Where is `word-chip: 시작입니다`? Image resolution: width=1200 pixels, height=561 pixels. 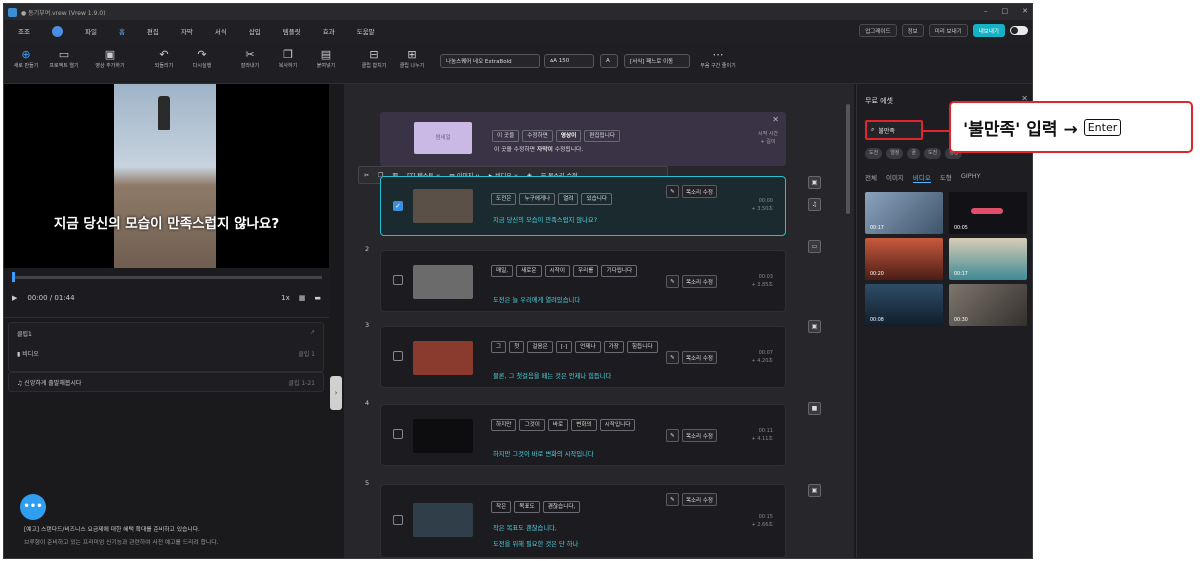
word-chip: 시작입니다 is located at coordinates (617, 425).